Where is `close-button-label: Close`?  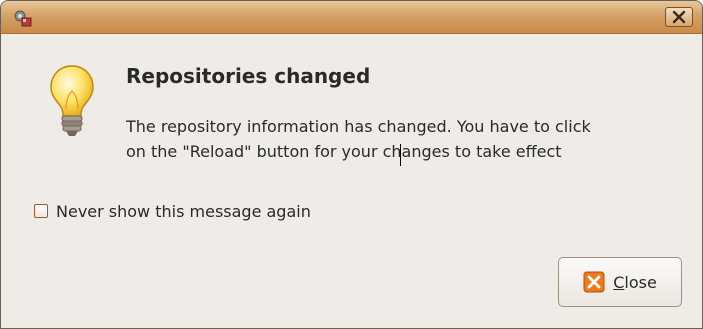 close-button-label: Close is located at coordinates (635, 282).